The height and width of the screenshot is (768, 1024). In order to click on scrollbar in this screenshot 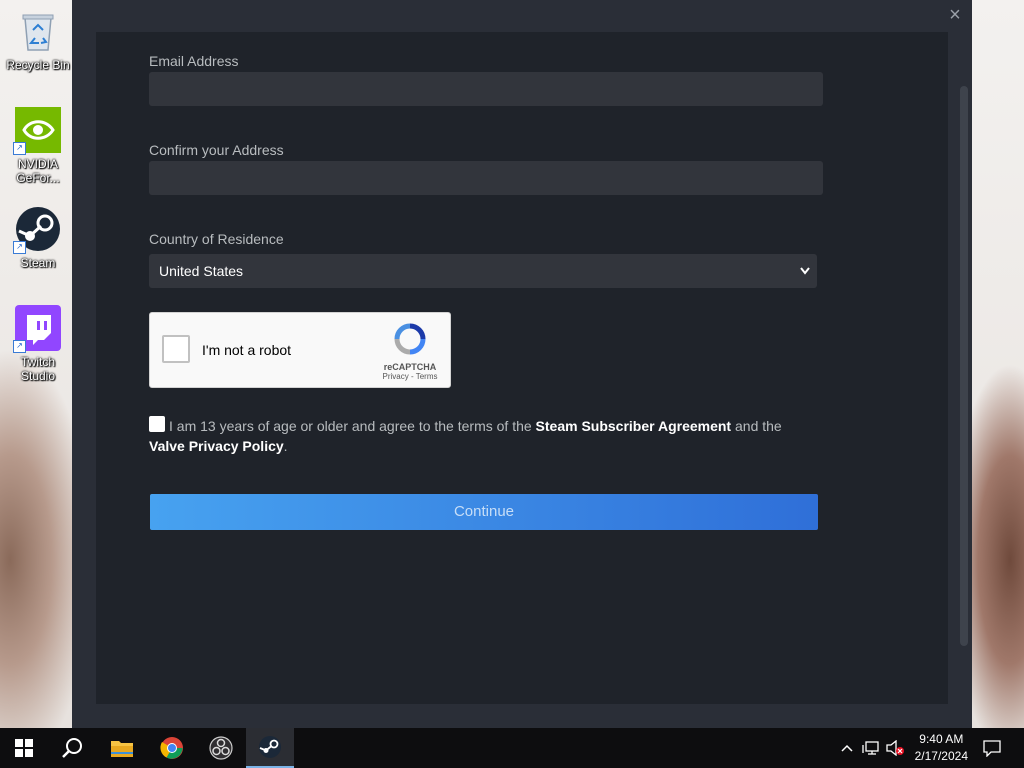, I will do `click(964, 381)`.